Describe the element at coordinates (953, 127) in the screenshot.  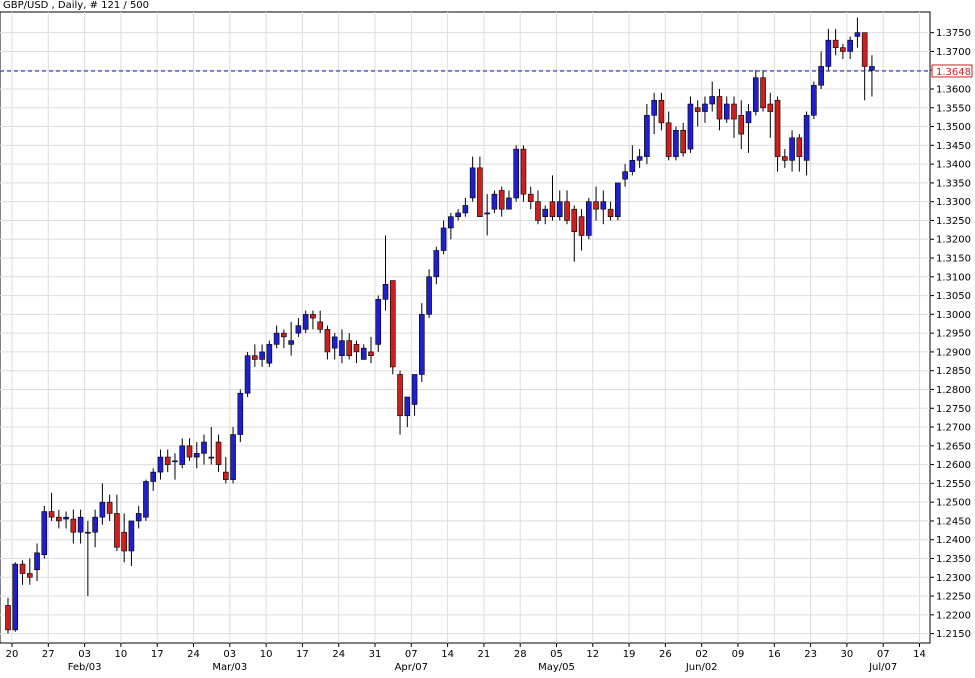
I see `y-tick-label: 1.3500` at that location.